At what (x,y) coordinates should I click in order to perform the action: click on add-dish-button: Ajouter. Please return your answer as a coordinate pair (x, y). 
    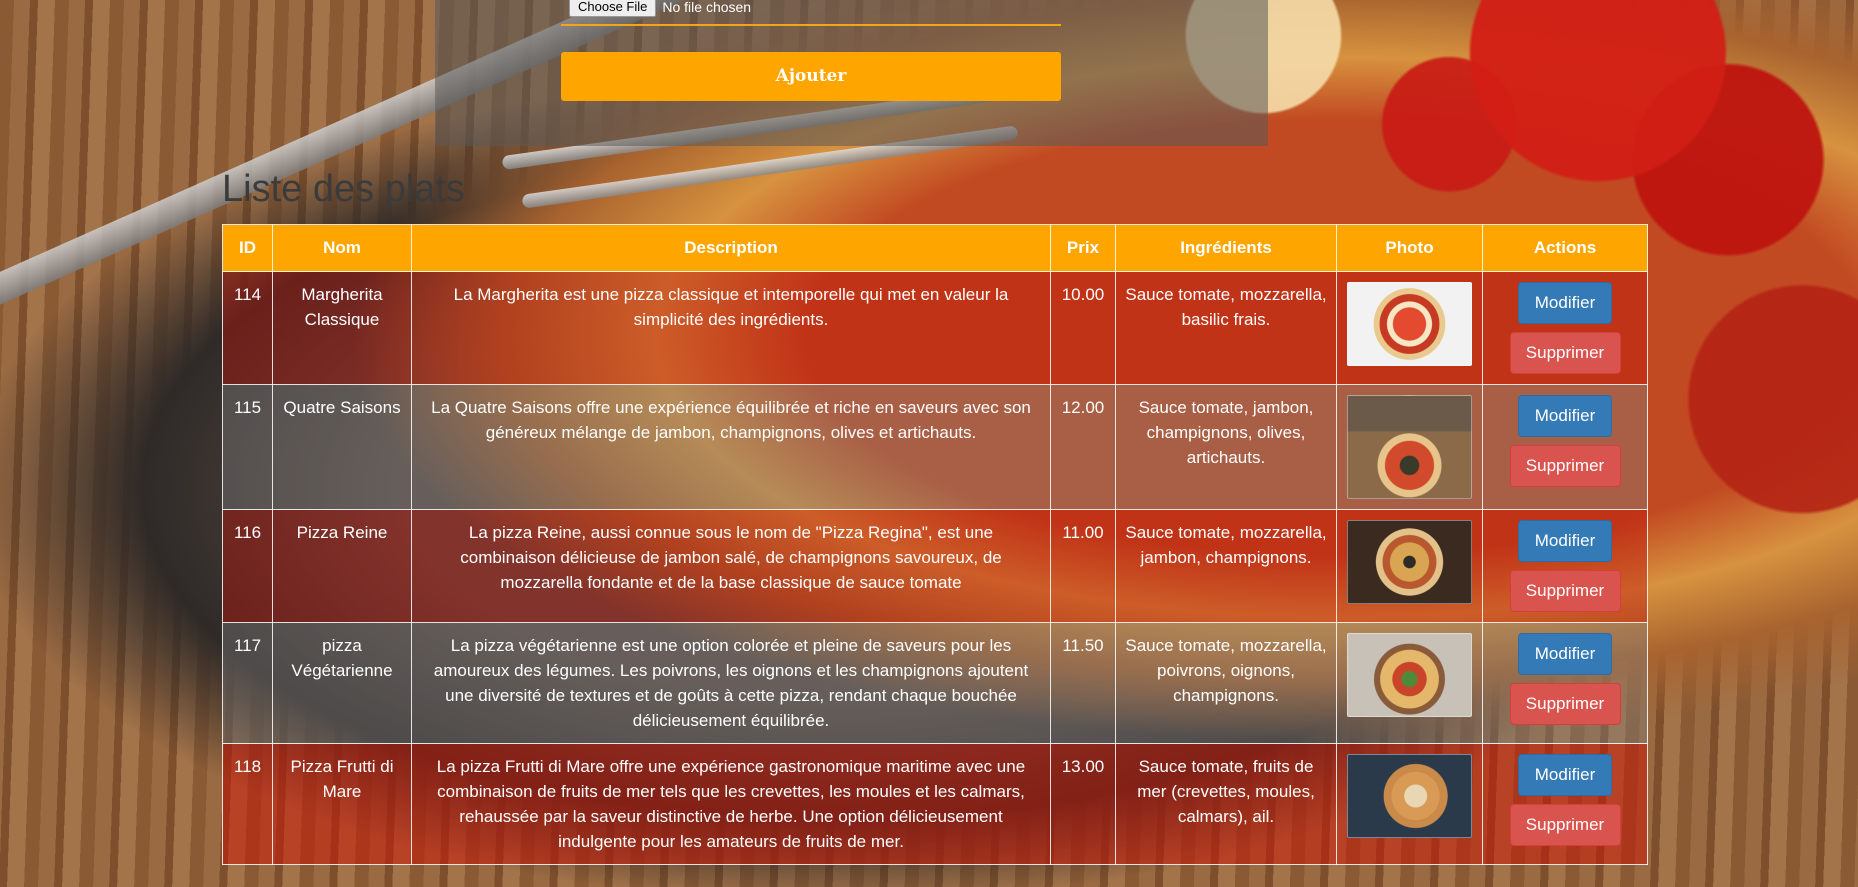
    Looking at the image, I should click on (811, 76).